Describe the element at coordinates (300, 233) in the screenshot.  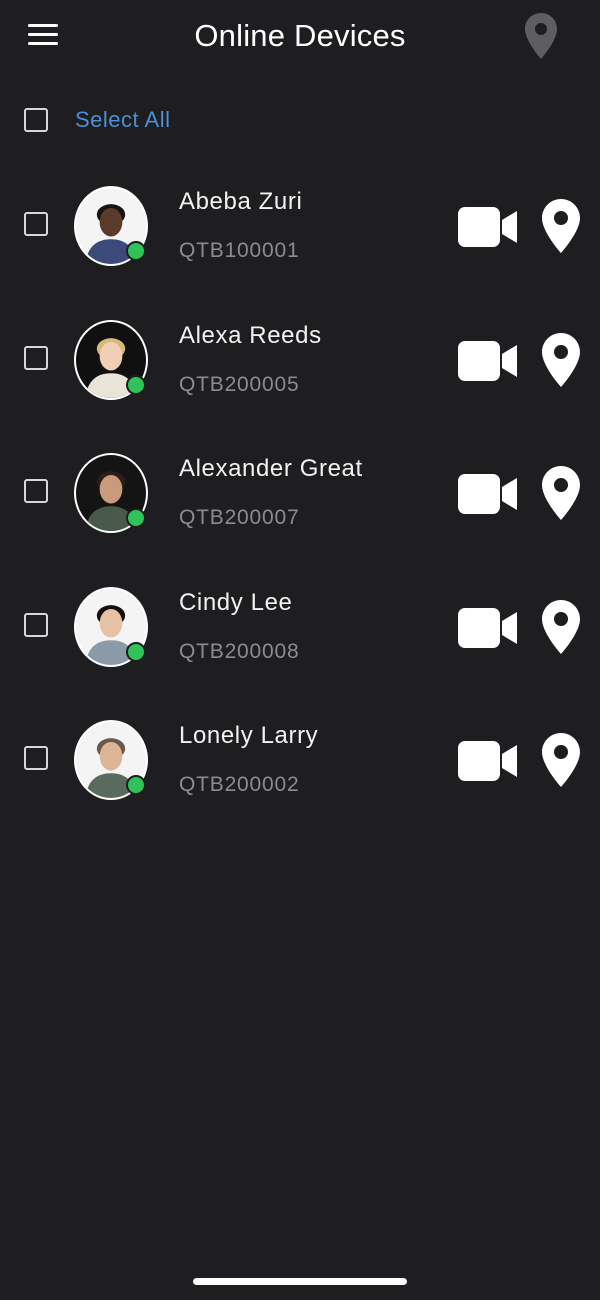
I see `device-row: Abeba Zuri QTB100001` at that location.